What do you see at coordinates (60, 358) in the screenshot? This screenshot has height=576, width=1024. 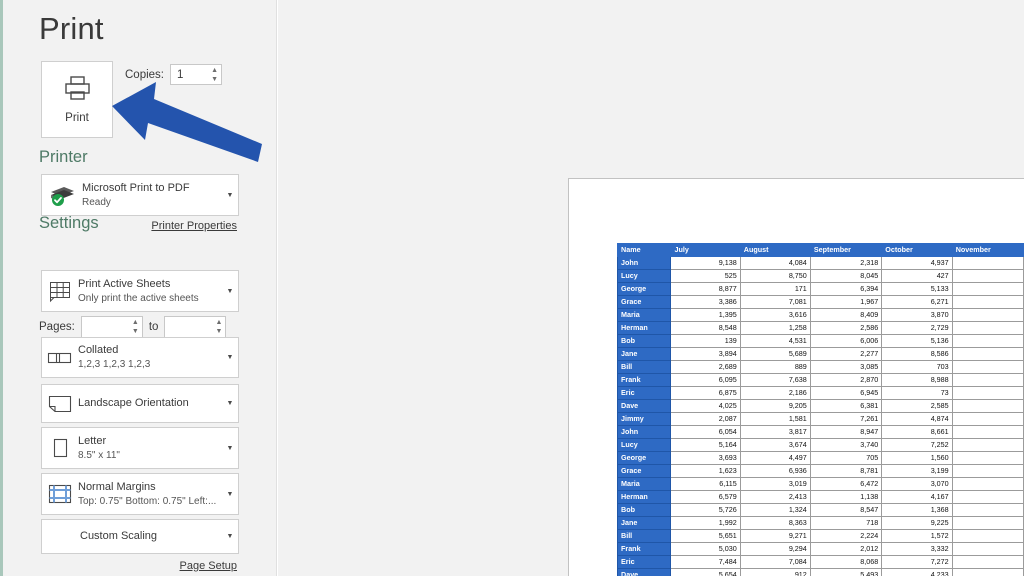 I see `collate-icon` at bounding box center [60, 358].